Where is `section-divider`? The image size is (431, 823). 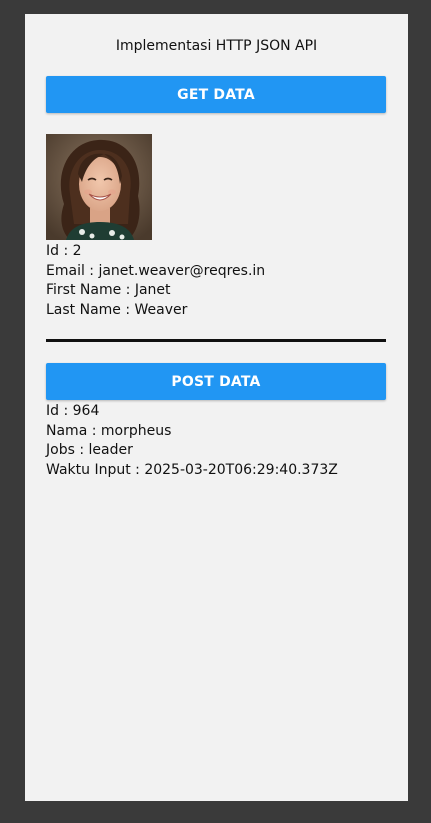 section-divider is located at coordinates (216, 340).